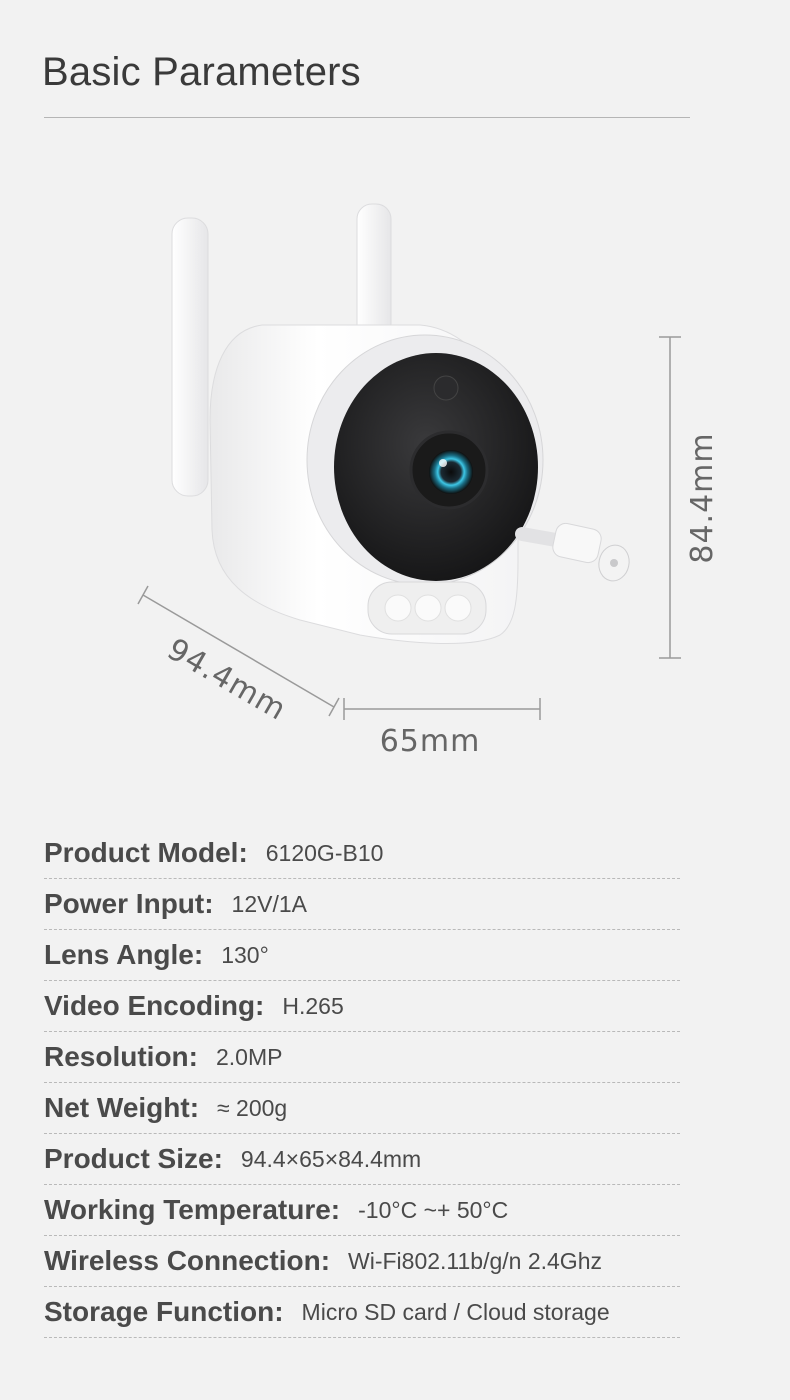 This screenshot has height=1400, width=790. What do you see at coordinates (245, 954) in the screenshot?
I see `spec-value: 130°` at bounding box center [245, 954].